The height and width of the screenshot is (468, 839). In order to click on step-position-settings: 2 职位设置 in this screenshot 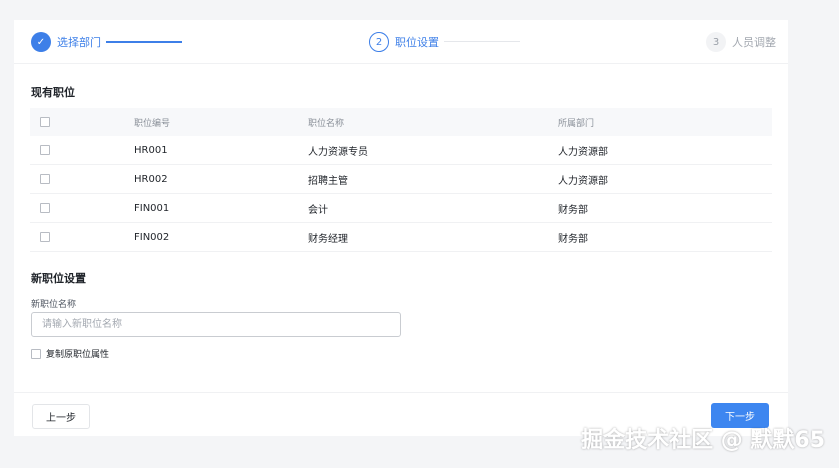, I will do `click(404, 42)`.